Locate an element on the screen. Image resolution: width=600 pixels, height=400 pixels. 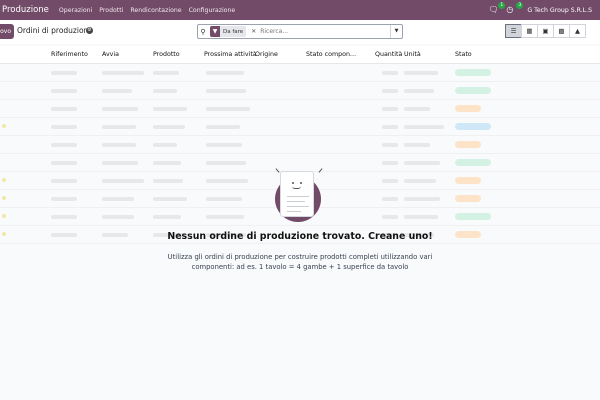
kanban-view-button: ▦ is located at coordinates (529, 31).